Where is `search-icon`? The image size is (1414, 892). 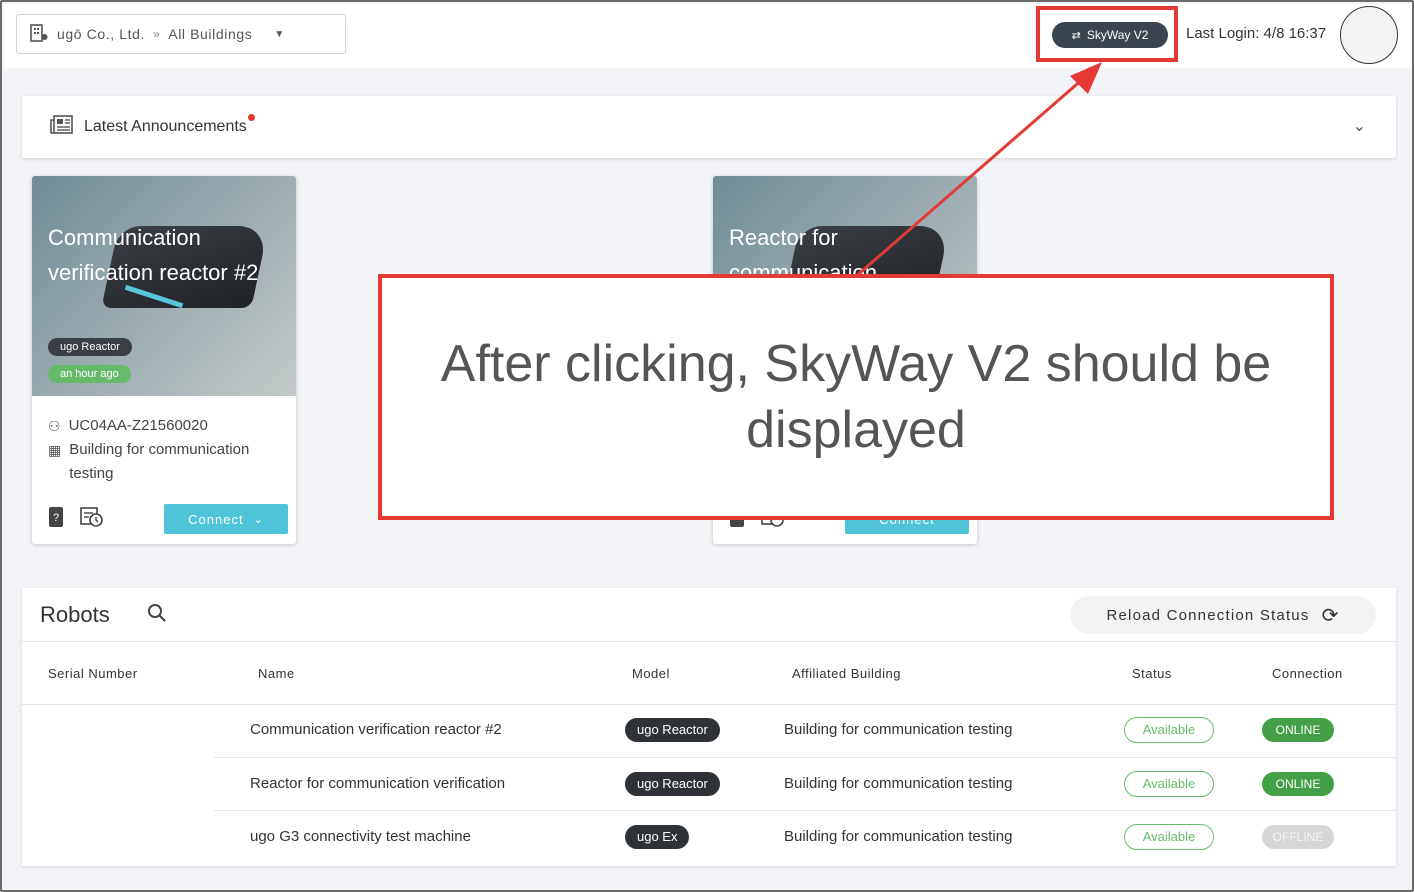 search-icon is located at coordinates (157, 616).